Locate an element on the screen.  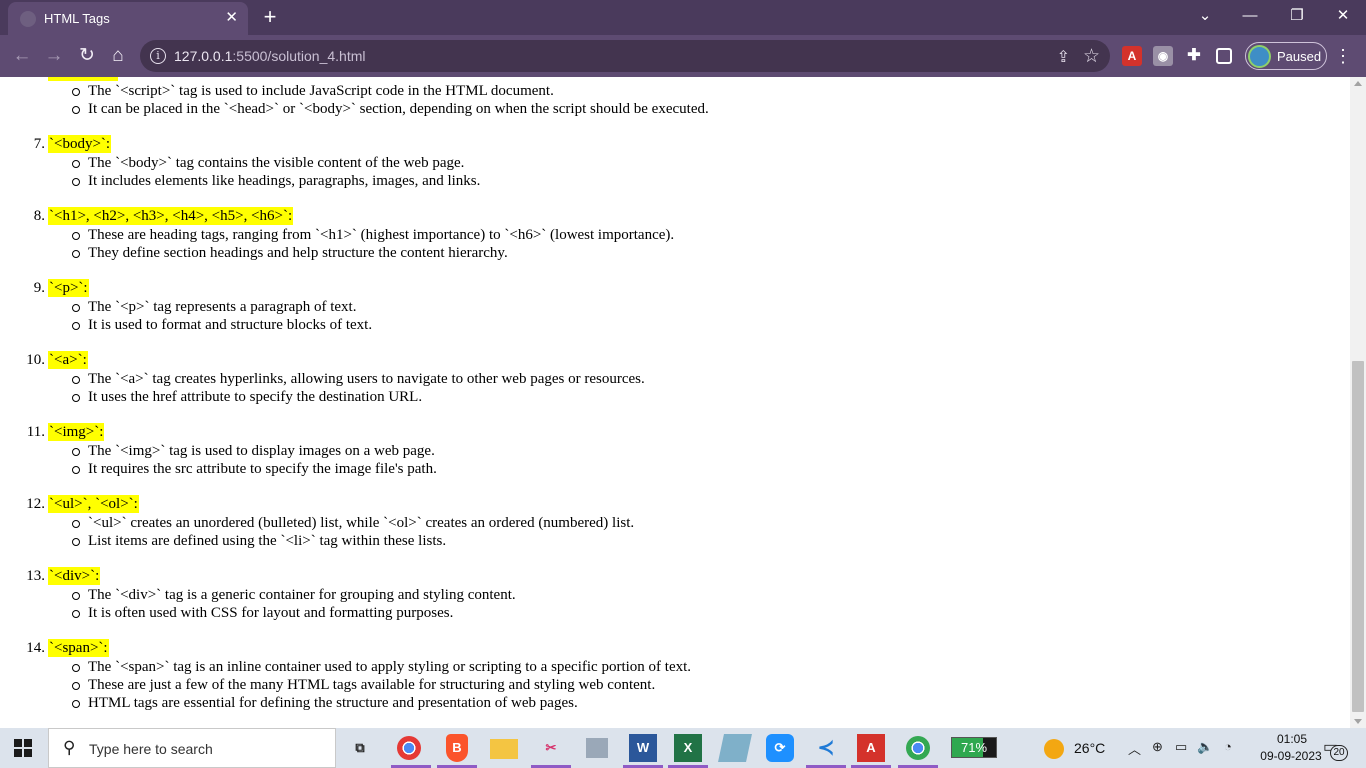
tab-title: HTML Tags is located at coordinates (77, 18).